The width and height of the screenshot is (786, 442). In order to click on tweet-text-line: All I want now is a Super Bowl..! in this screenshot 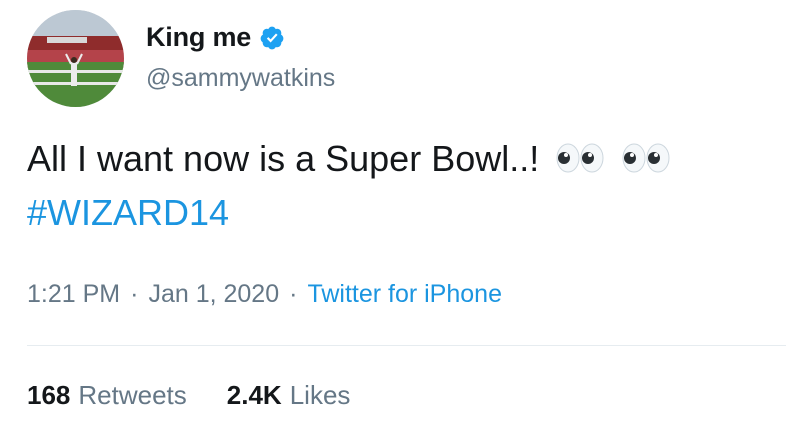, I will do `click(283, 158)`.